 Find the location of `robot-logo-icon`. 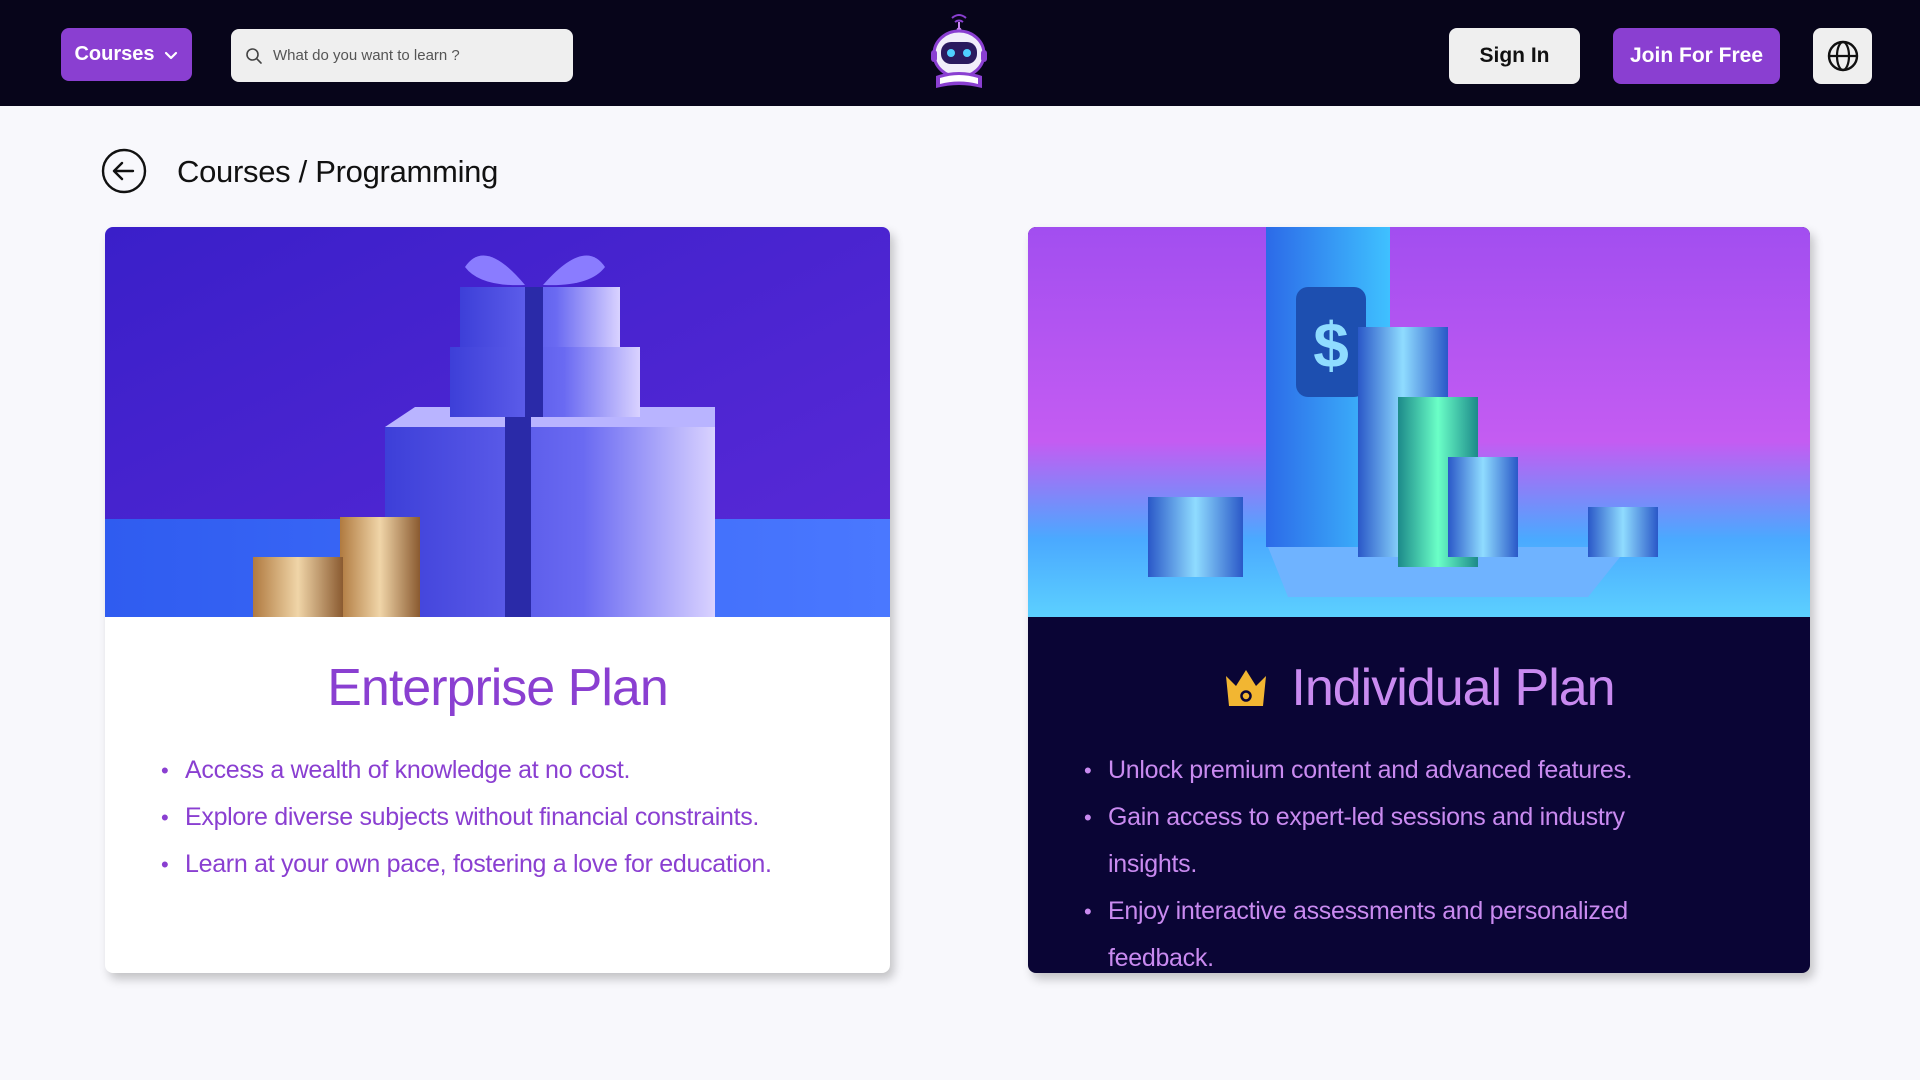

robot-logo-icon is located at coordinates (959, 52).